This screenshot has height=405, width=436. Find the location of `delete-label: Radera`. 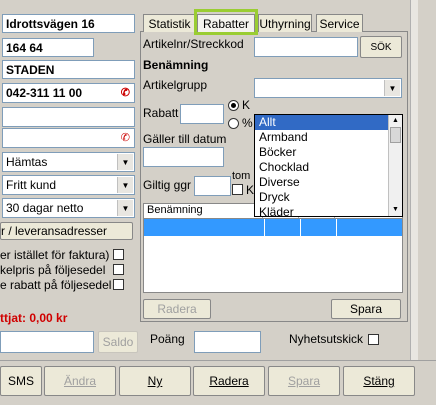

delete-label: Radera is located at coordinates (229, 381).